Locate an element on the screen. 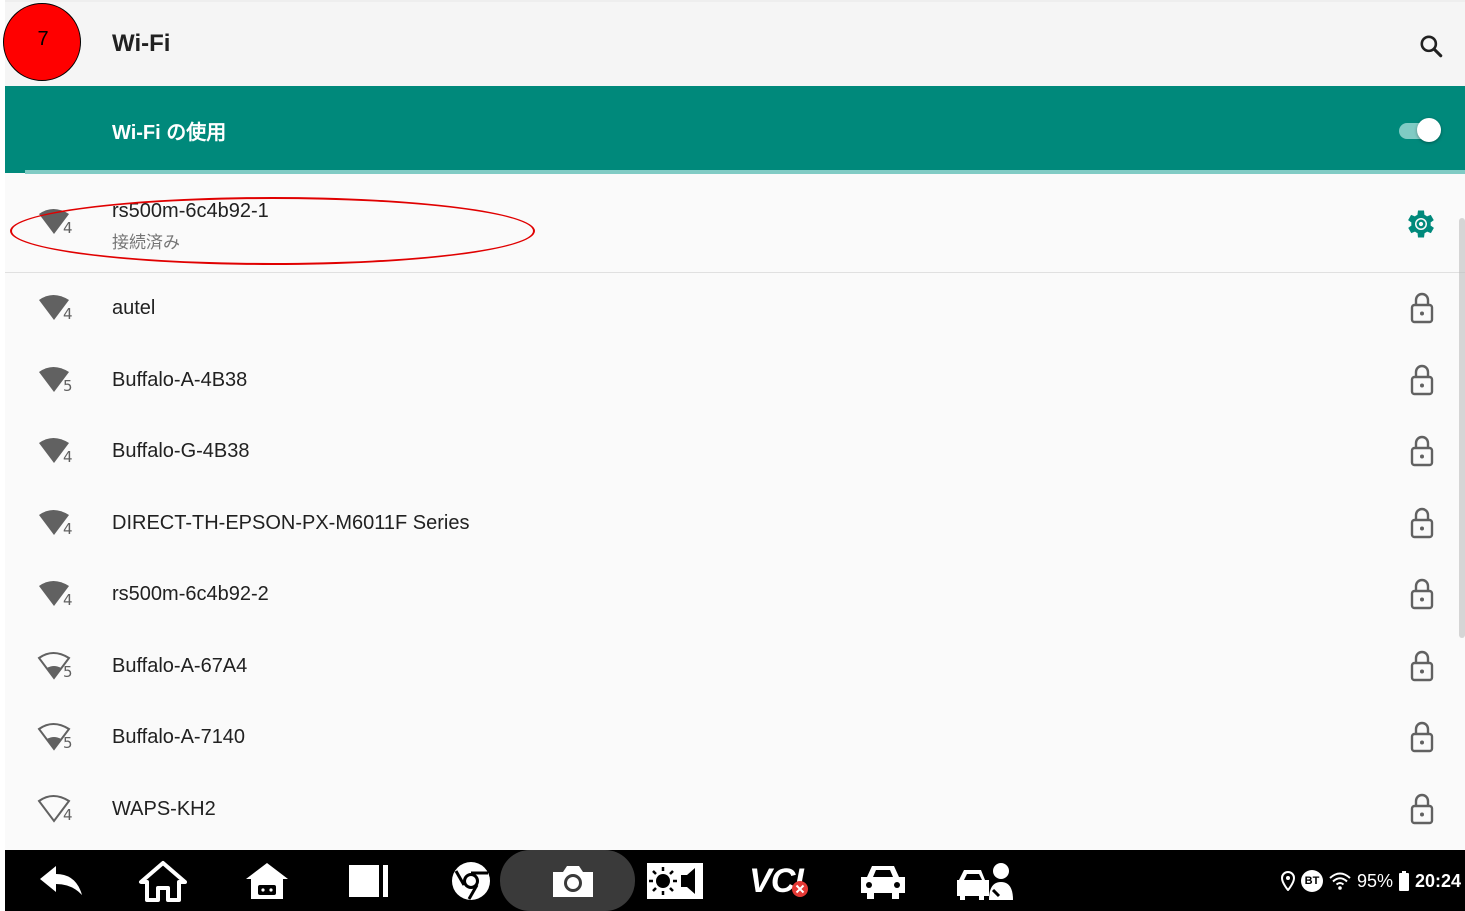 The width and height of the screenshot is (1465, 911). brightness-button is located at coordinates (675, 881).